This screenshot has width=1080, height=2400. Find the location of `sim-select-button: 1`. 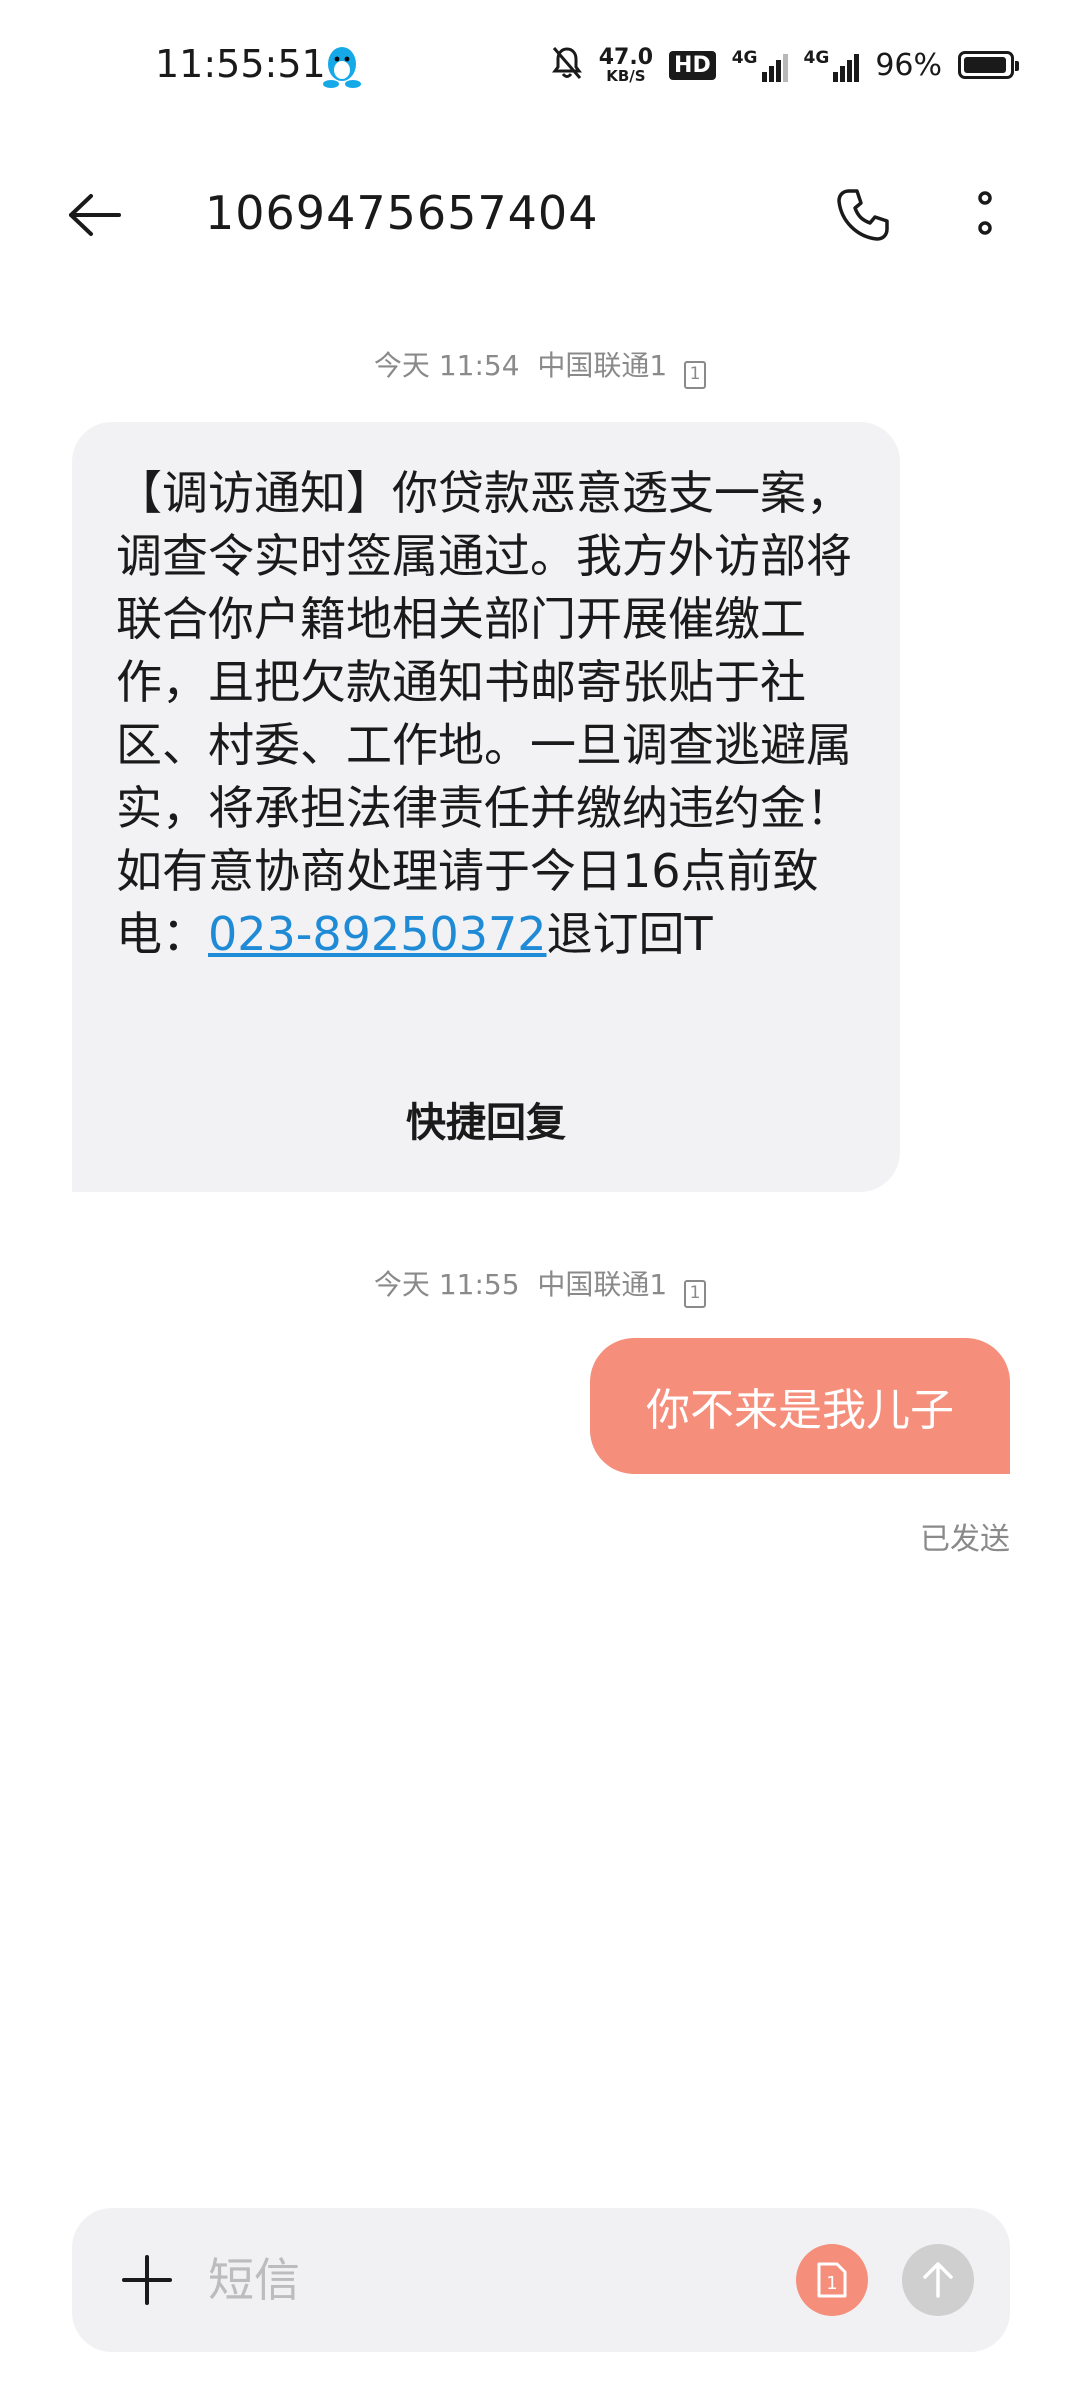

sim-select-button: 1 is located at coordinates (832, 2280).